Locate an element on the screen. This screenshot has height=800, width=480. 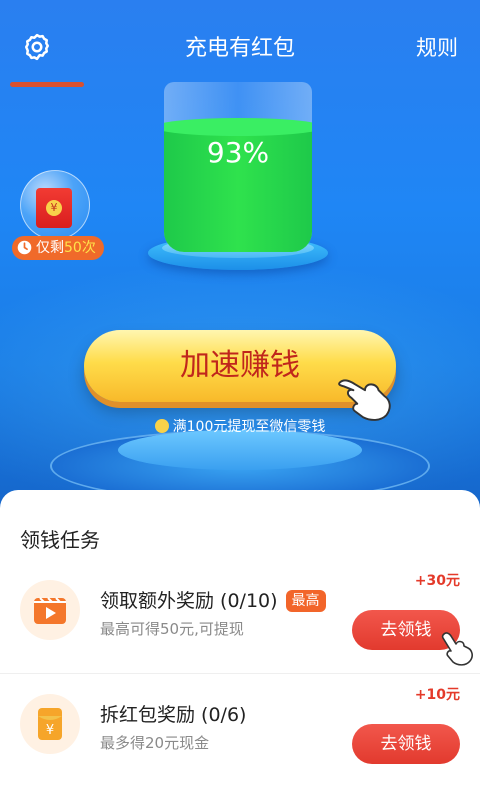
task-reward: +10元 is located at coordinates (437, 695).